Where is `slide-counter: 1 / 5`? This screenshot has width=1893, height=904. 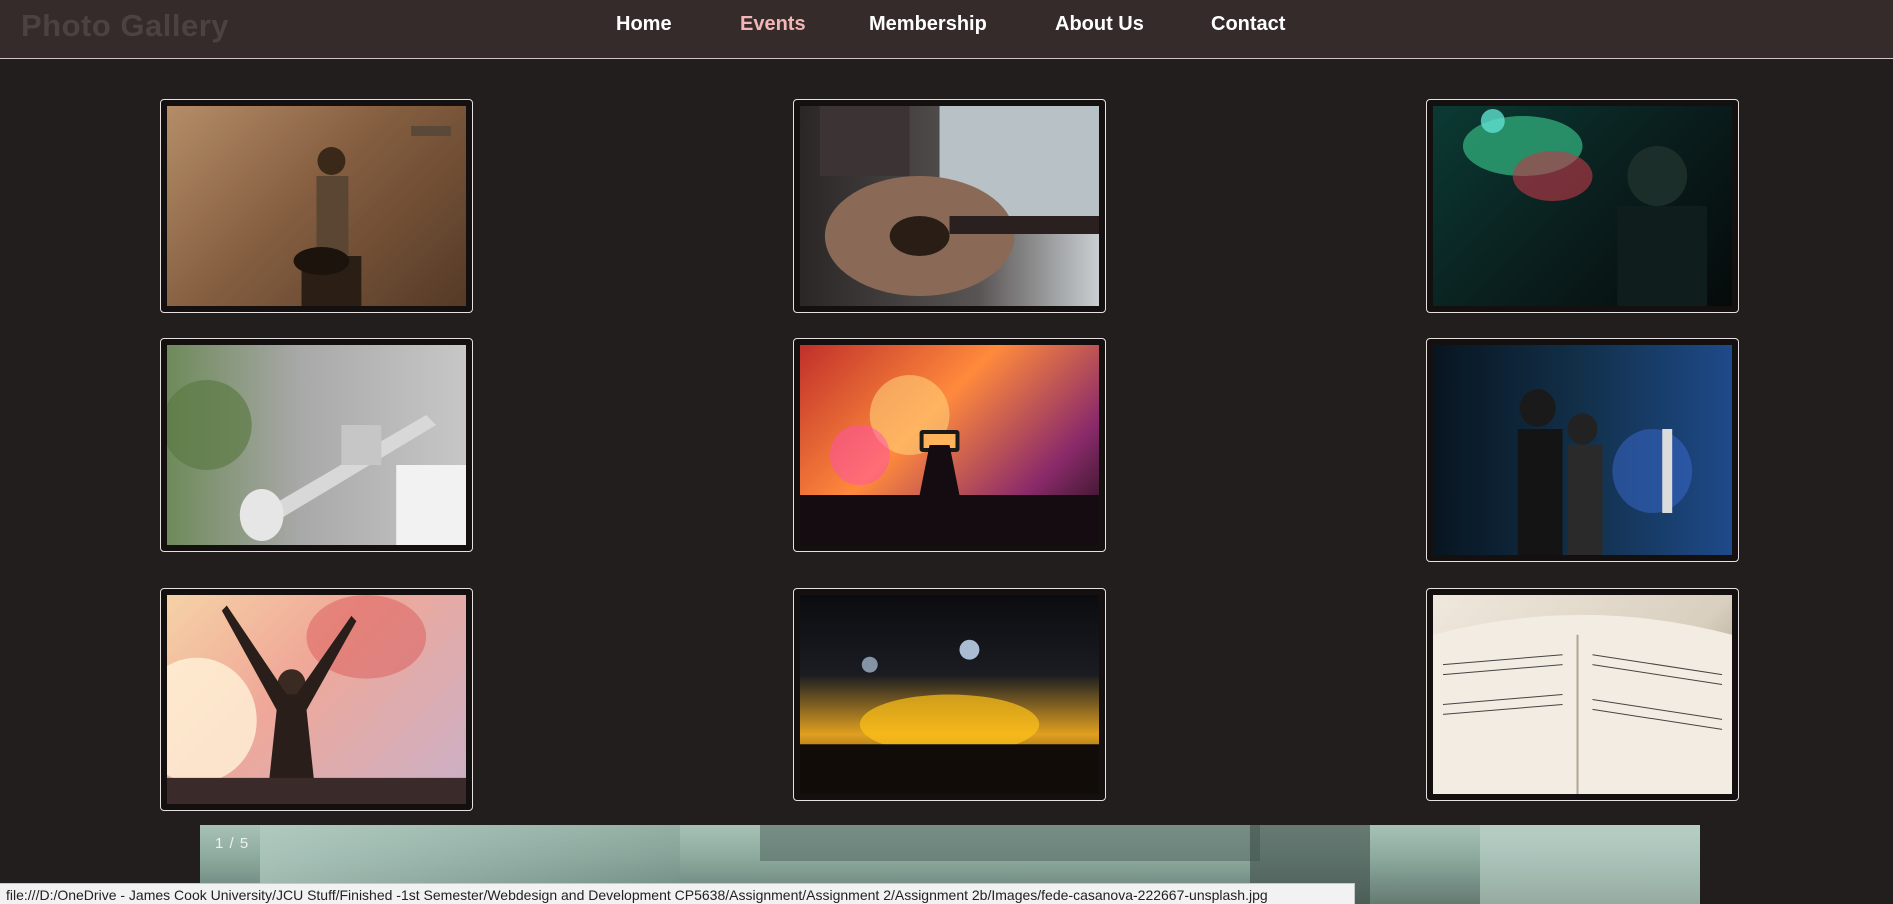 slide-counter: 1 / 5 is located at coordinates (232, 843).